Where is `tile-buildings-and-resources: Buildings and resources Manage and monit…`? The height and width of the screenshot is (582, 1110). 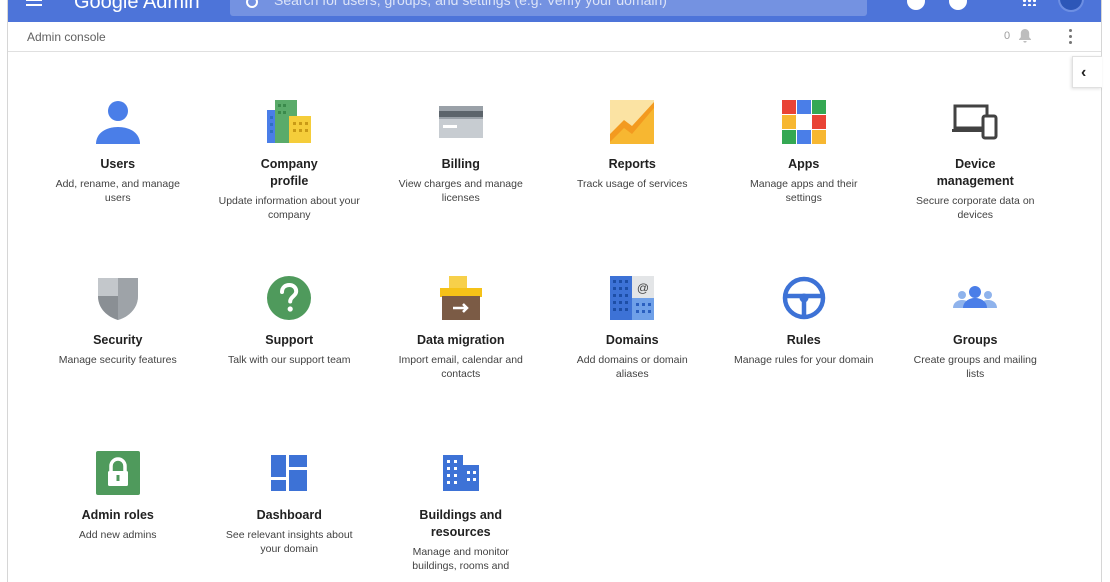 tile-buildings-and-resources: Buildings and resources Manage and monit… is located at coordinates (461, 506).